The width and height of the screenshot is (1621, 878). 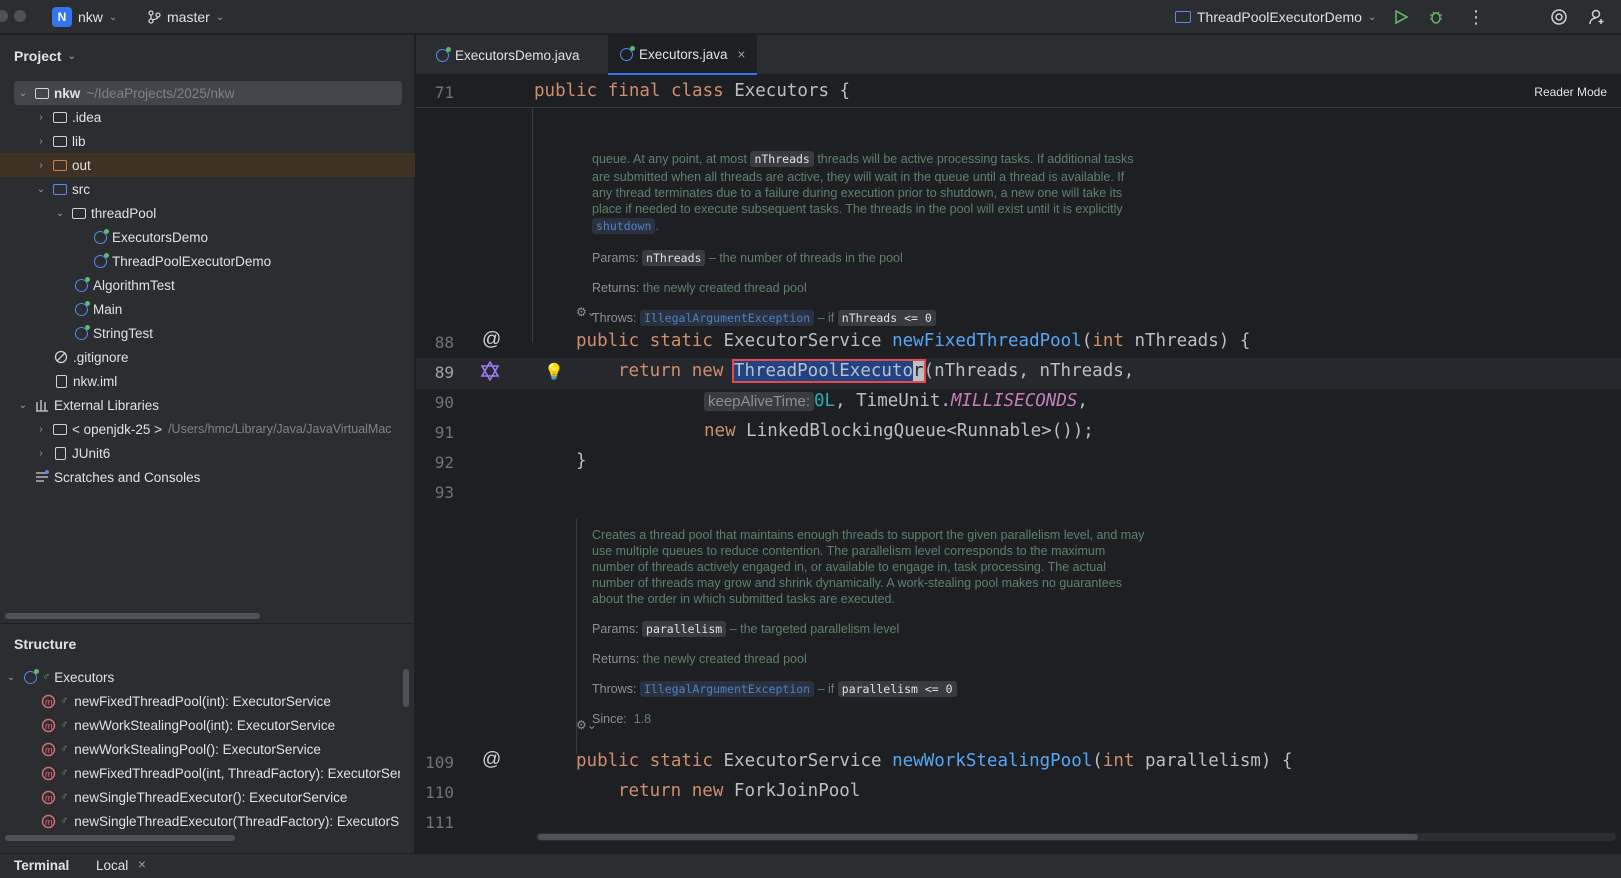 I want to click on editor-horizontal-scrollbar-track, so click(x=1076, y=837).